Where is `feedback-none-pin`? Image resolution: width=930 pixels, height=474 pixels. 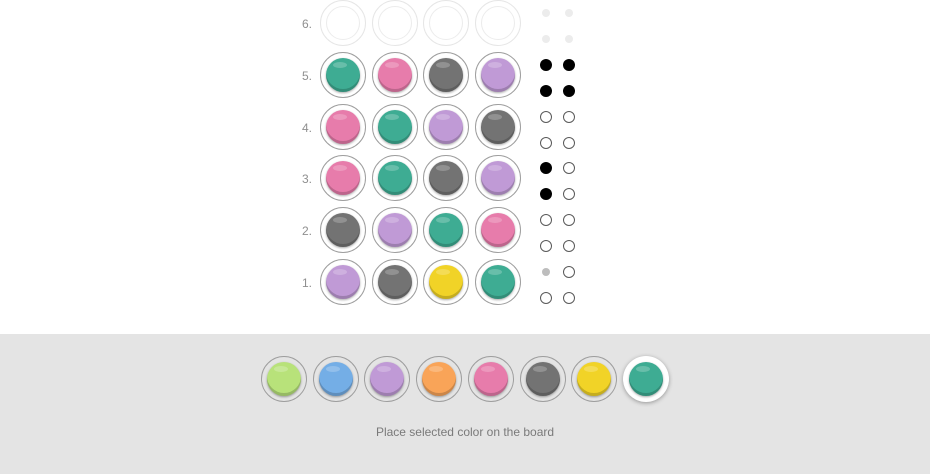 feedback-none-pin is located at coordinates (546, 272).